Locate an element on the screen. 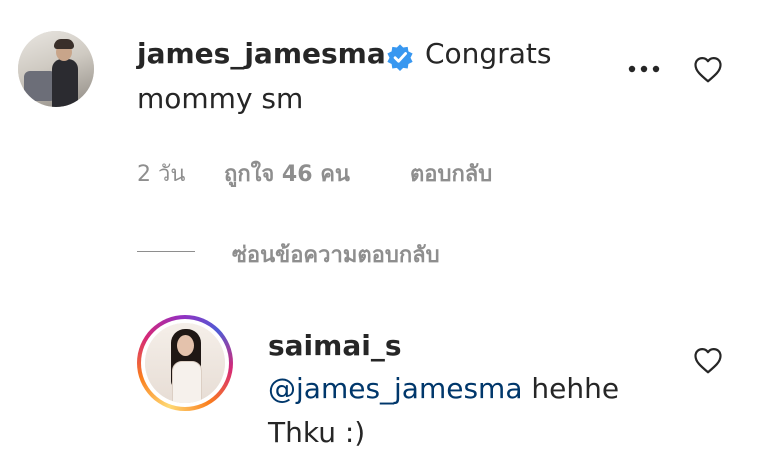  reply-text-line2: Thku :) is located at coordinates (317, 432).